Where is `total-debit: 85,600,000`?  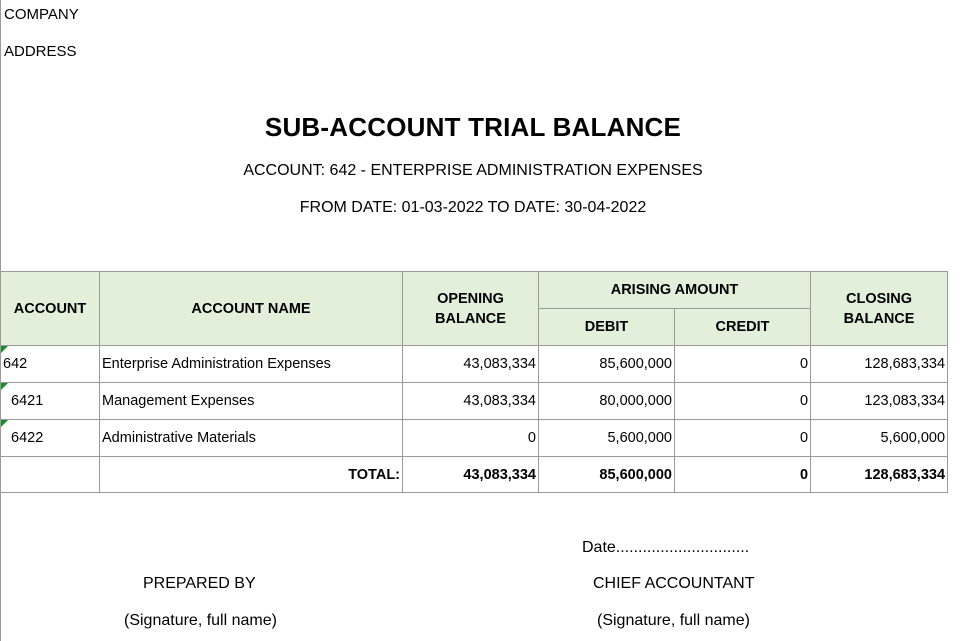 total-debit: 85,600,000 is located at coordinates (606, 474).